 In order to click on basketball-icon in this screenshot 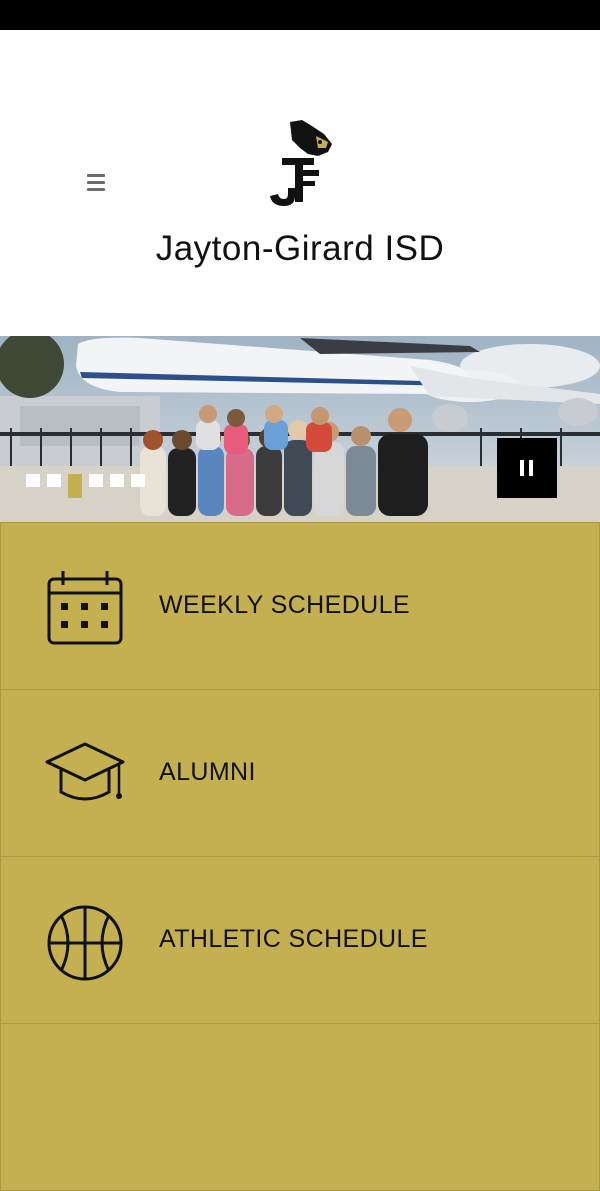, I will do `click(85, 943)`.